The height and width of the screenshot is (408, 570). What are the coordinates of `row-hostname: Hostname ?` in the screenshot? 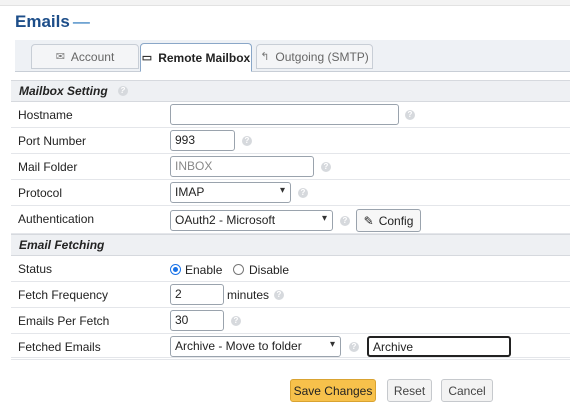 It's located at (290, 115).